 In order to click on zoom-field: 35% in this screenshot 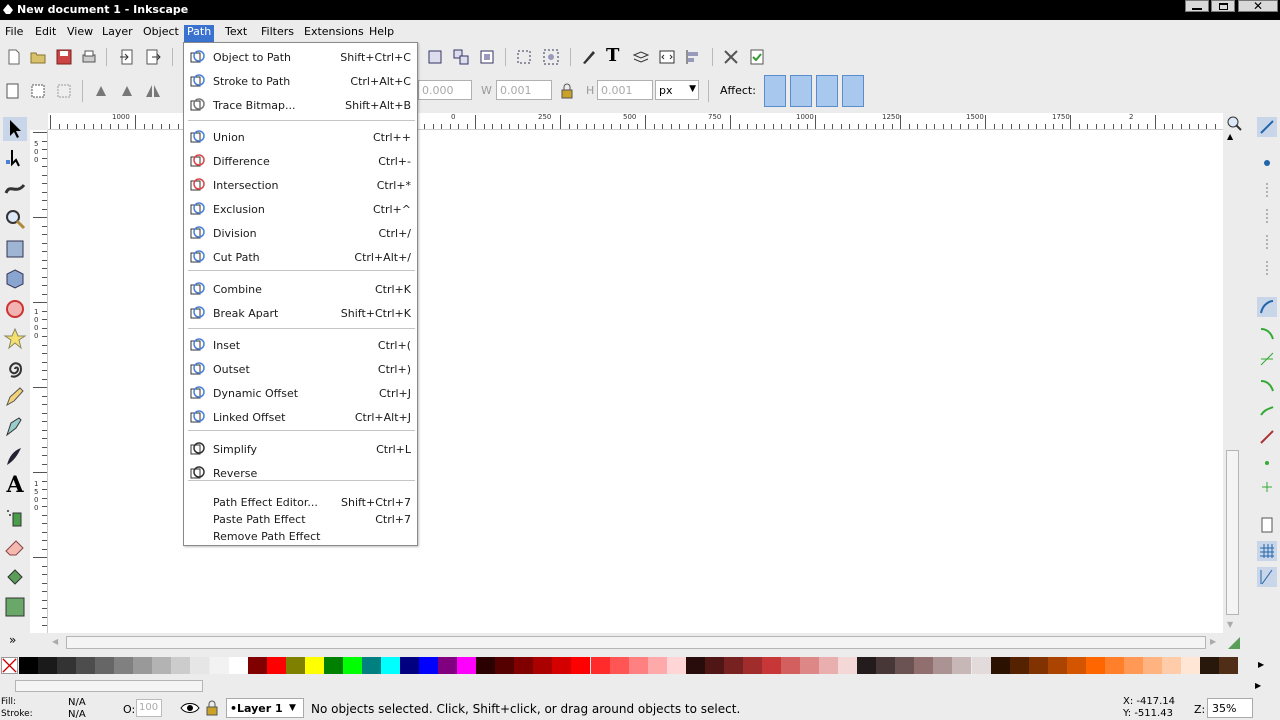, I will do `click(1230, 708)`.